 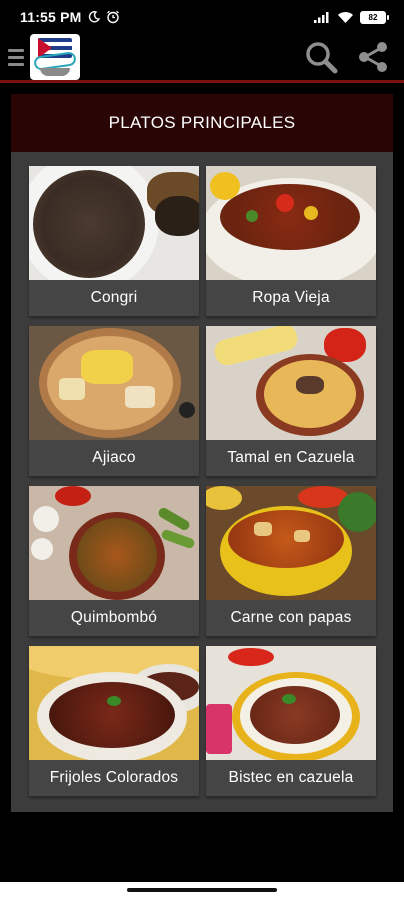 I want to click on app-bar, so click(x=202, y=57).